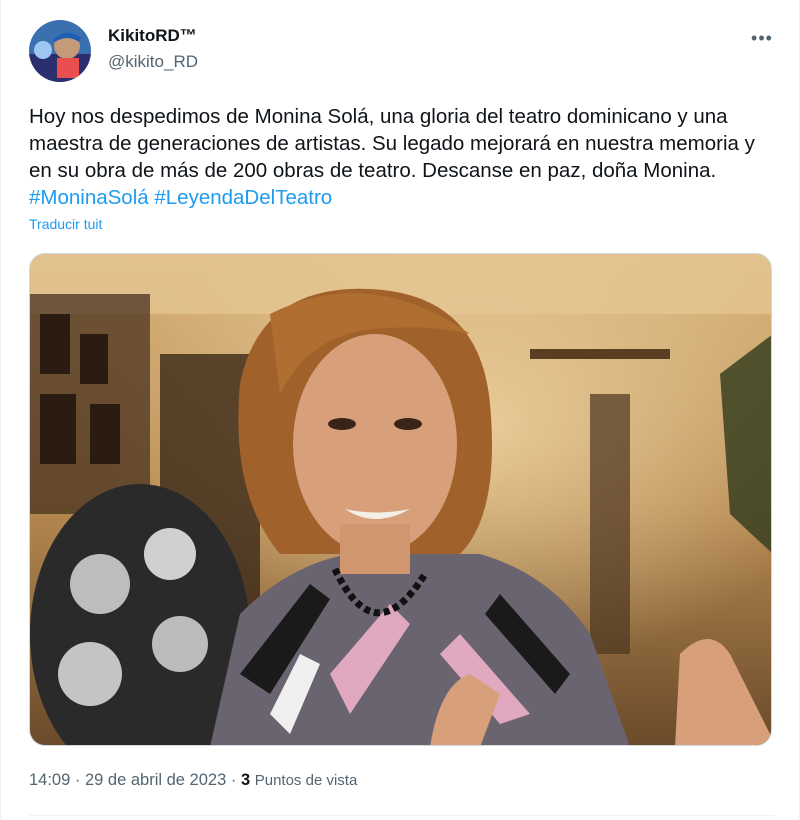  Describe the element at coordinates (245, 780) in the screenshot. I see `views-count: 3` at that location.